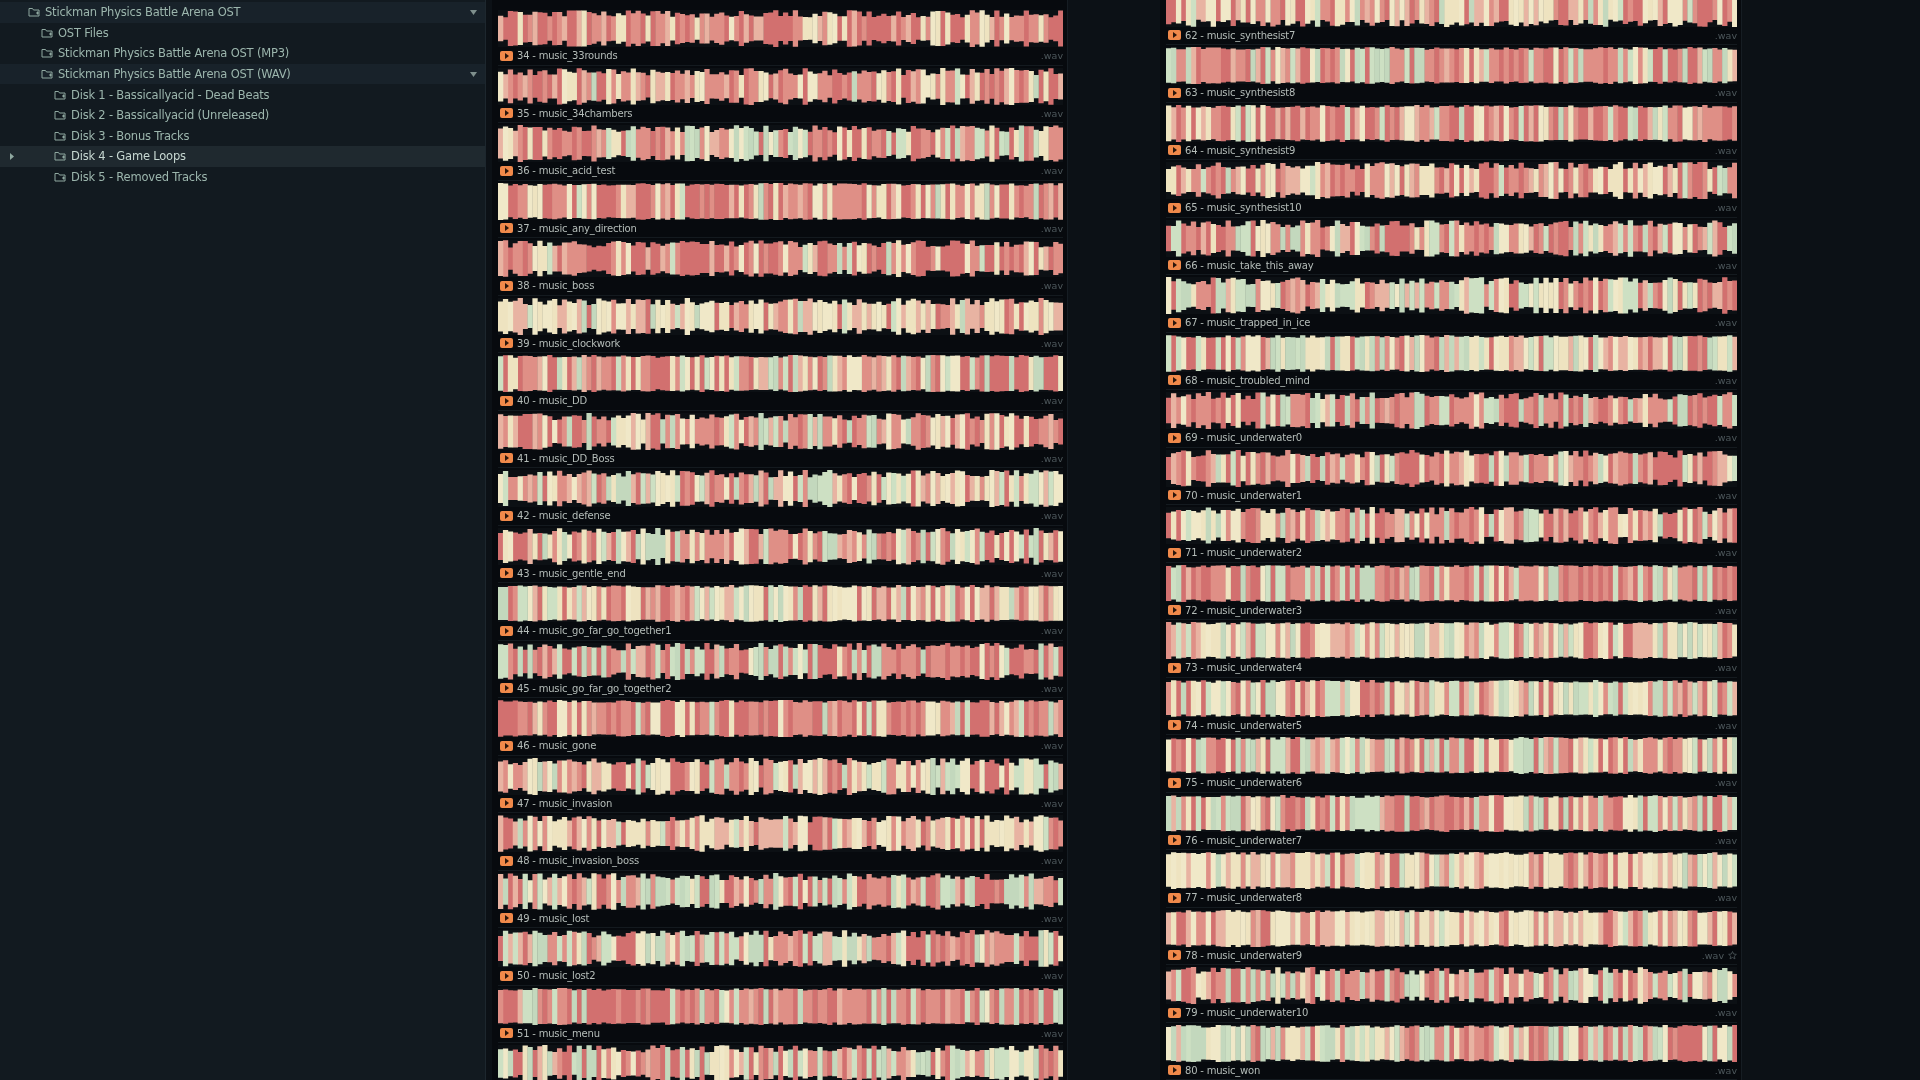 This screenshot has width=1920, height=1080. Describe the element at coordinates (242, 12) in the screenshot. I see `tree-item: Stickman Physics Battle Arena OST` at that location.